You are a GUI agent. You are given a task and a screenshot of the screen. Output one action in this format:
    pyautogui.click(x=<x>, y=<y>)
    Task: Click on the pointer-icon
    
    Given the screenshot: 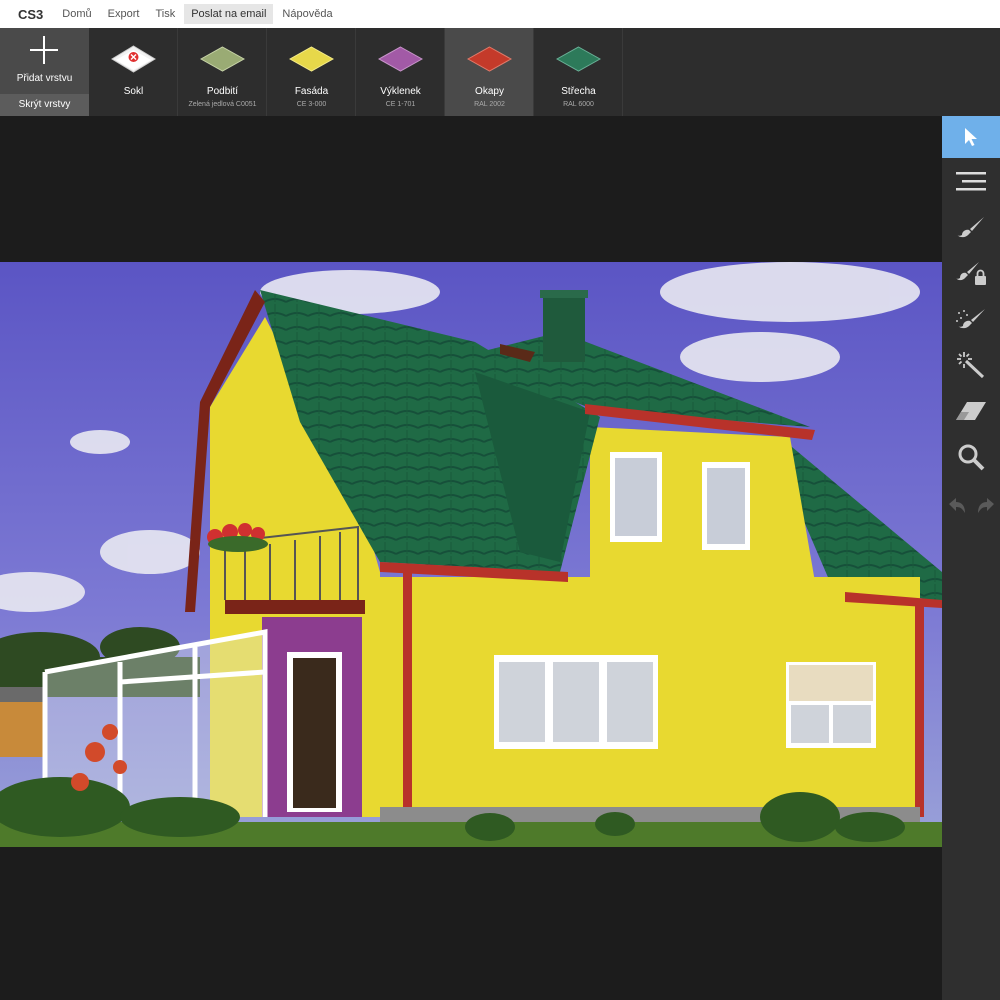 What is the action you would take?
    pyautogui.click(x=971, y=137)
    